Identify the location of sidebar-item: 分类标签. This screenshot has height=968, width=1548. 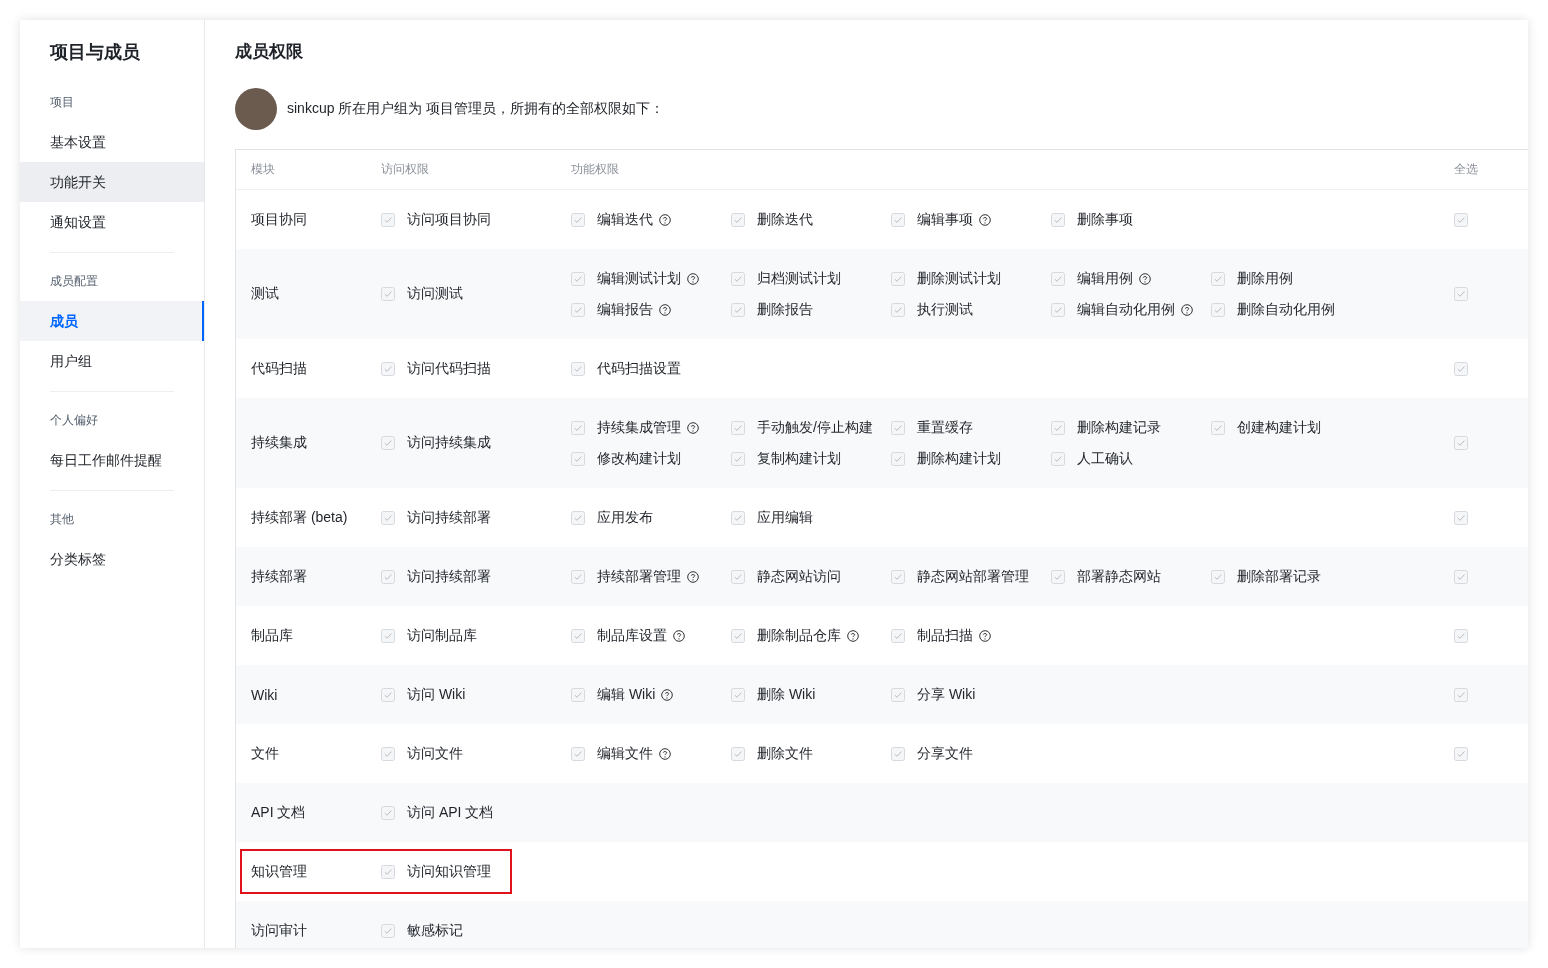
(112, 559).